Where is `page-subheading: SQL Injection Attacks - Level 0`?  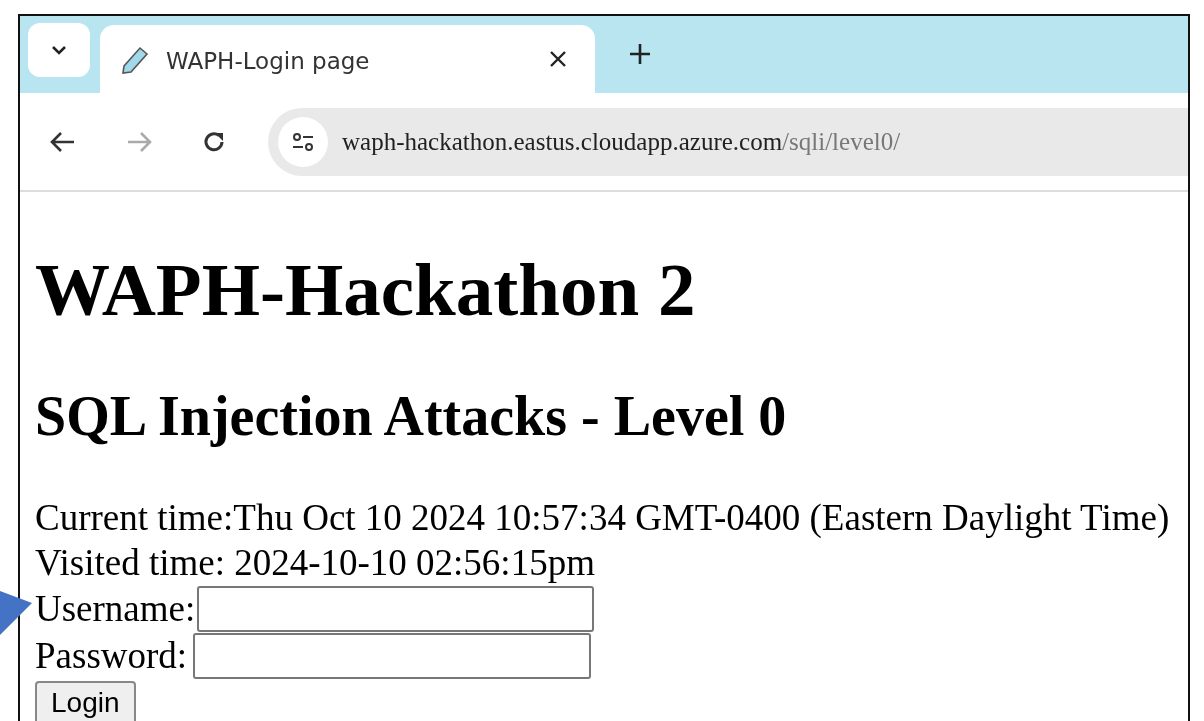
page-subheading: SQL Injection Attacks - Level 0 is located at coordinates (411, 416).